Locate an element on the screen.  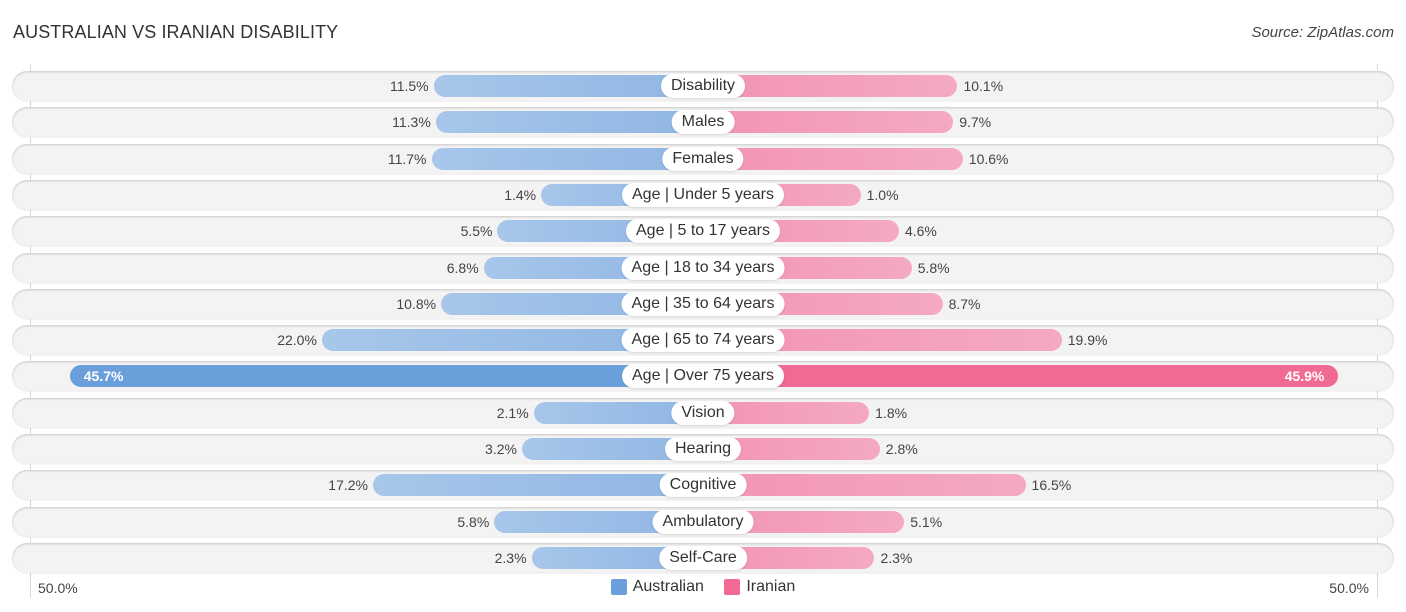
category-label: Cognitive is located at coordinates (703, 485).